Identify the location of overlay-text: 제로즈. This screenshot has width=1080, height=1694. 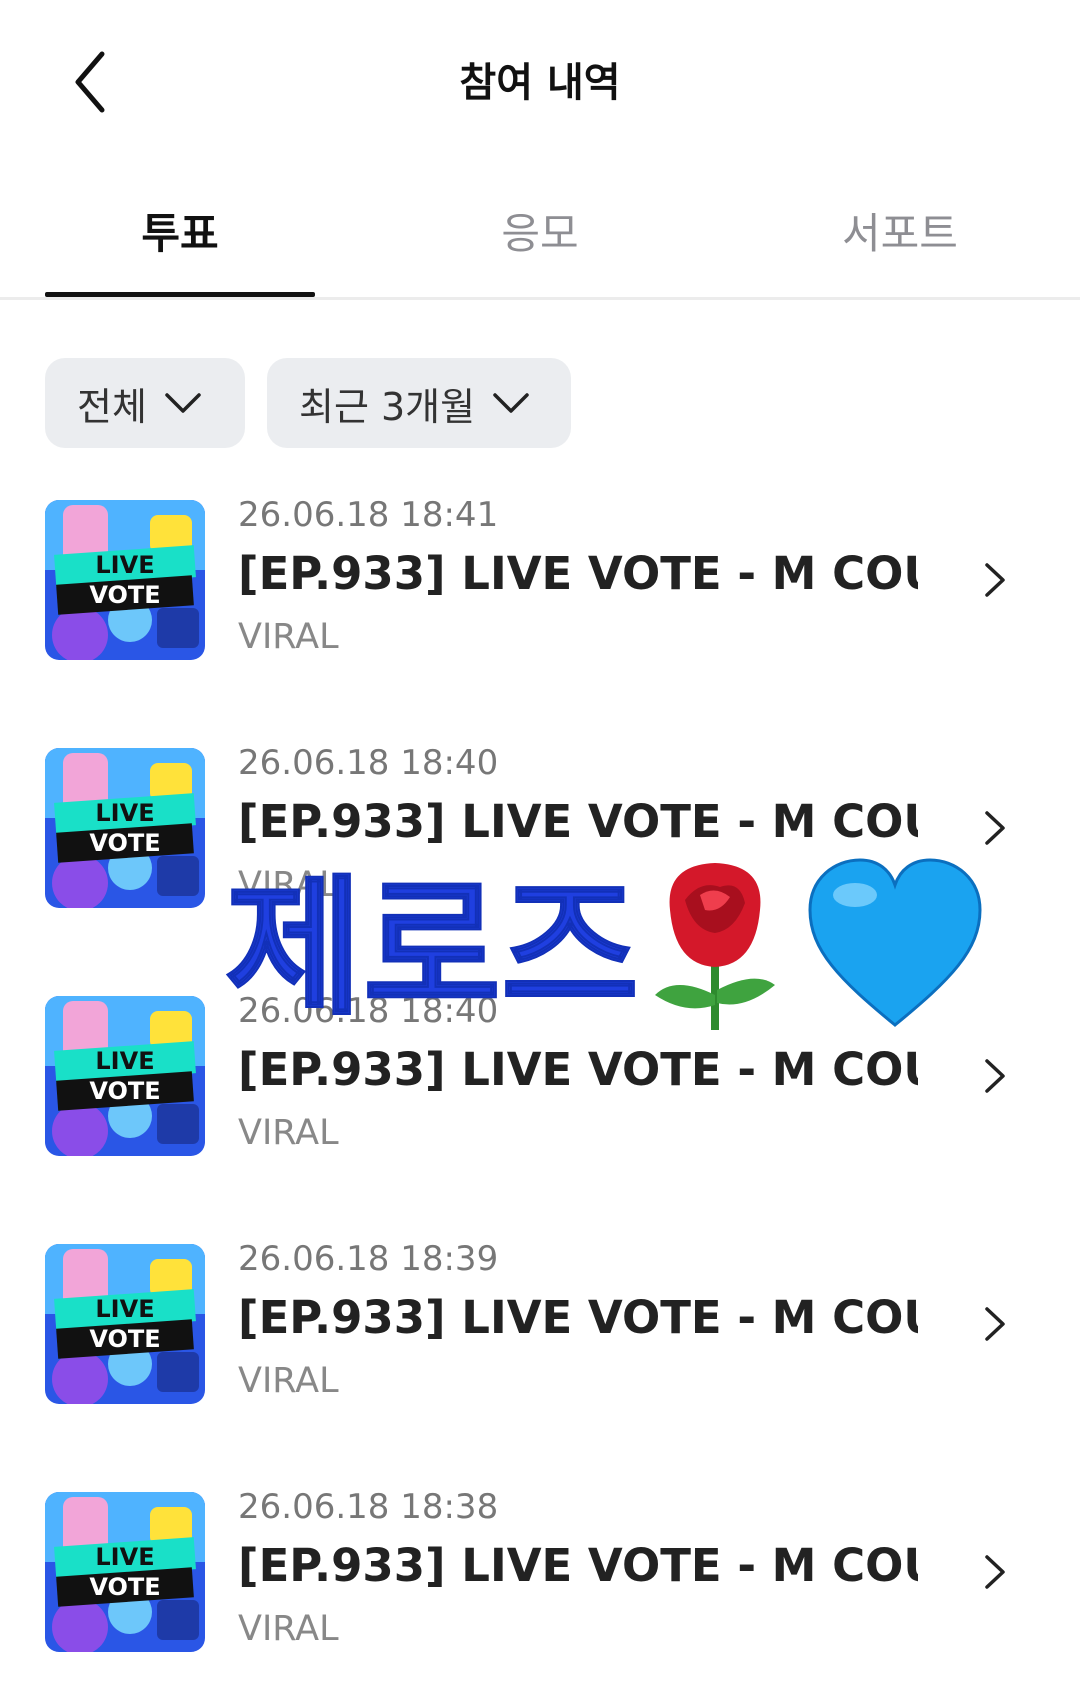
(432, 948).